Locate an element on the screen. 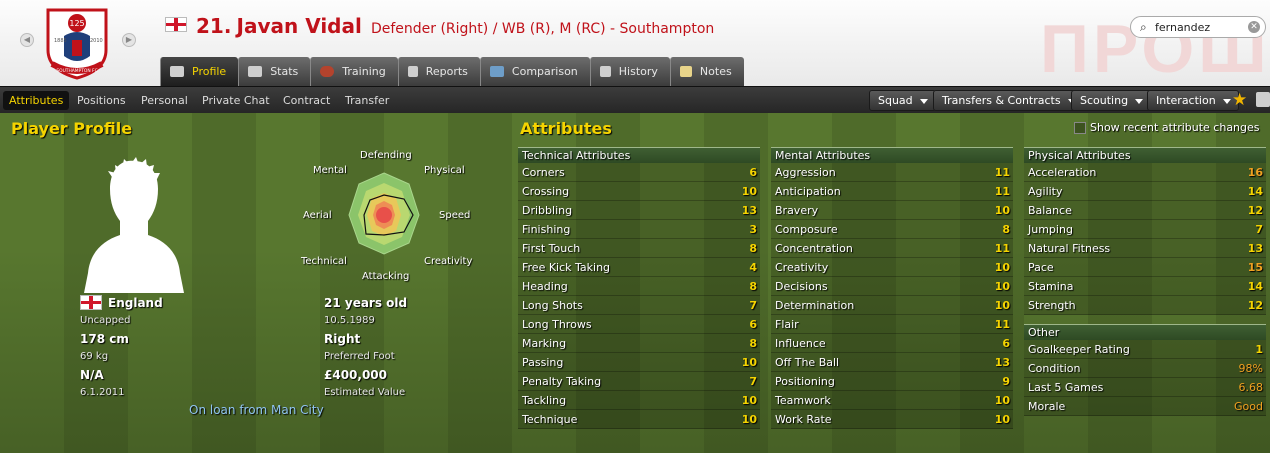 This screenshot has height=453, width=1270. attribute-row: Long Throws 6 is located at coordinates (639, 324).